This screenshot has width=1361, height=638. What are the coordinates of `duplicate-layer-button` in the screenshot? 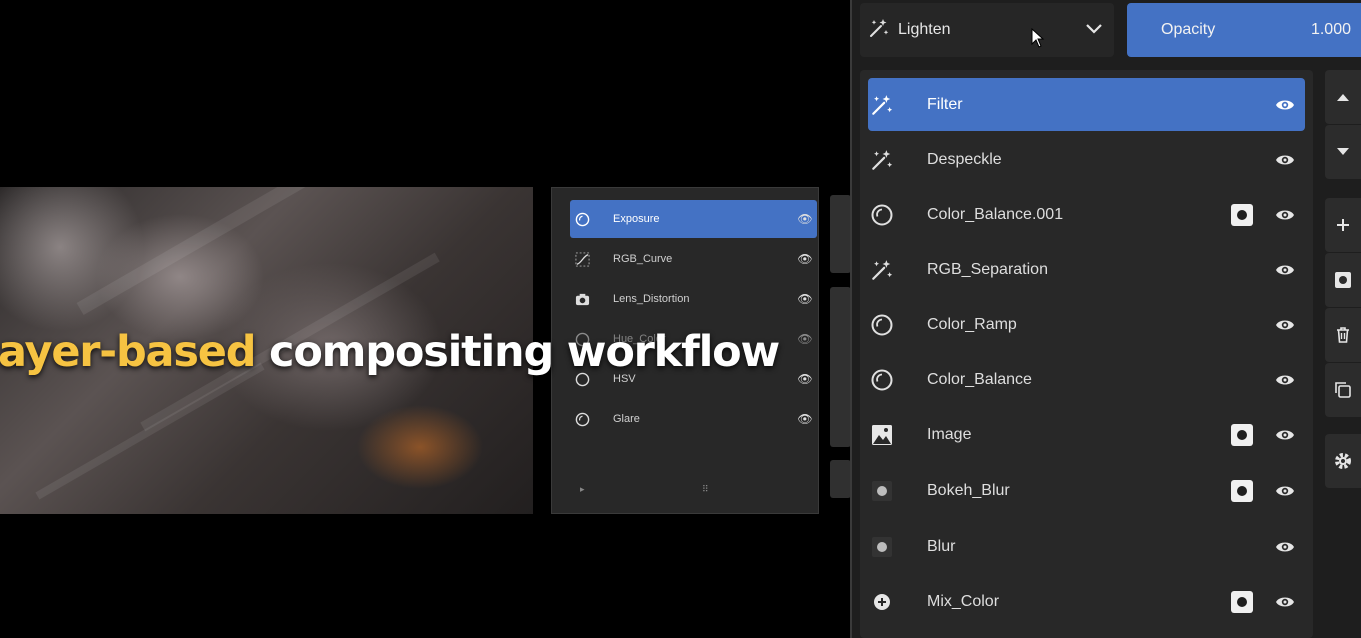 It's located at (1343, 390).